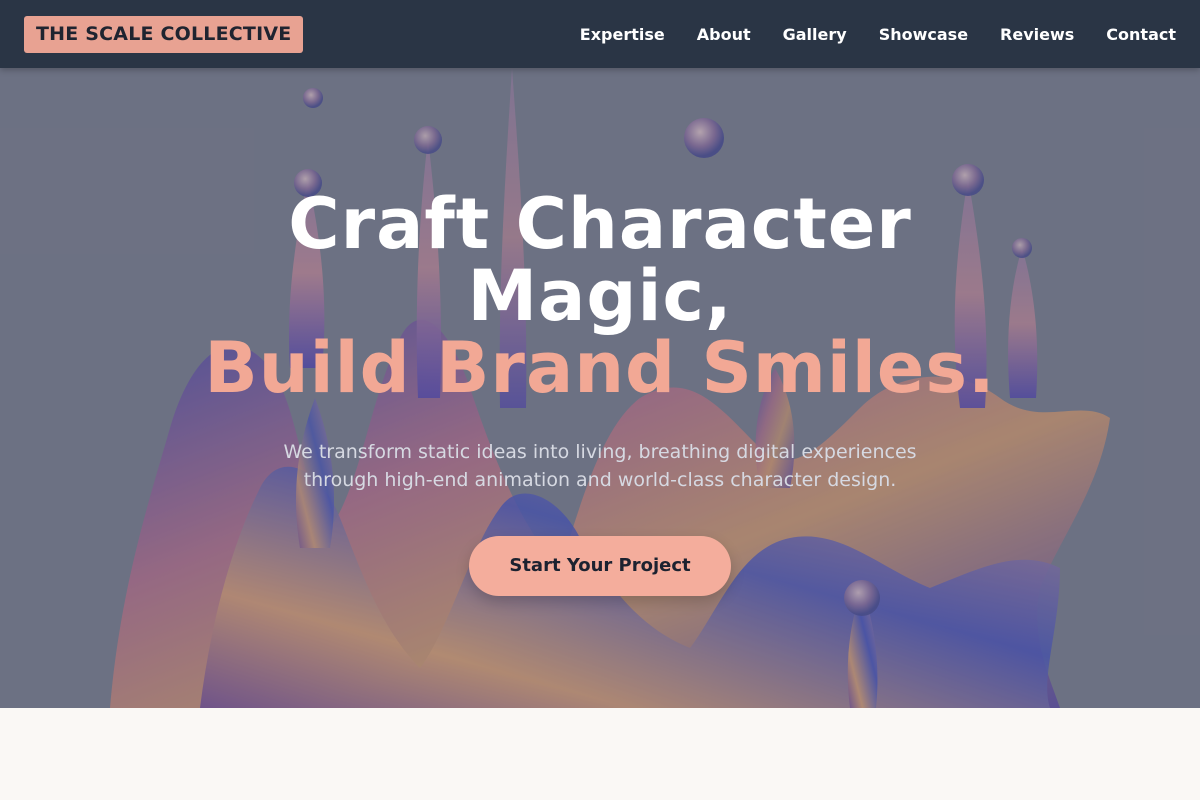 This screenshot has height=800, width=1200. I want to click on headline-line-1: Craft Character, so click(600, 224).